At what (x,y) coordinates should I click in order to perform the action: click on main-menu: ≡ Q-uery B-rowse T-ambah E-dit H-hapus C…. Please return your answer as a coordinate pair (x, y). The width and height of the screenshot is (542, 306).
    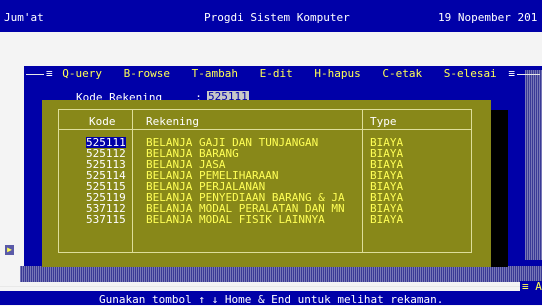
    Looking at the image, I should click on (280, 74).